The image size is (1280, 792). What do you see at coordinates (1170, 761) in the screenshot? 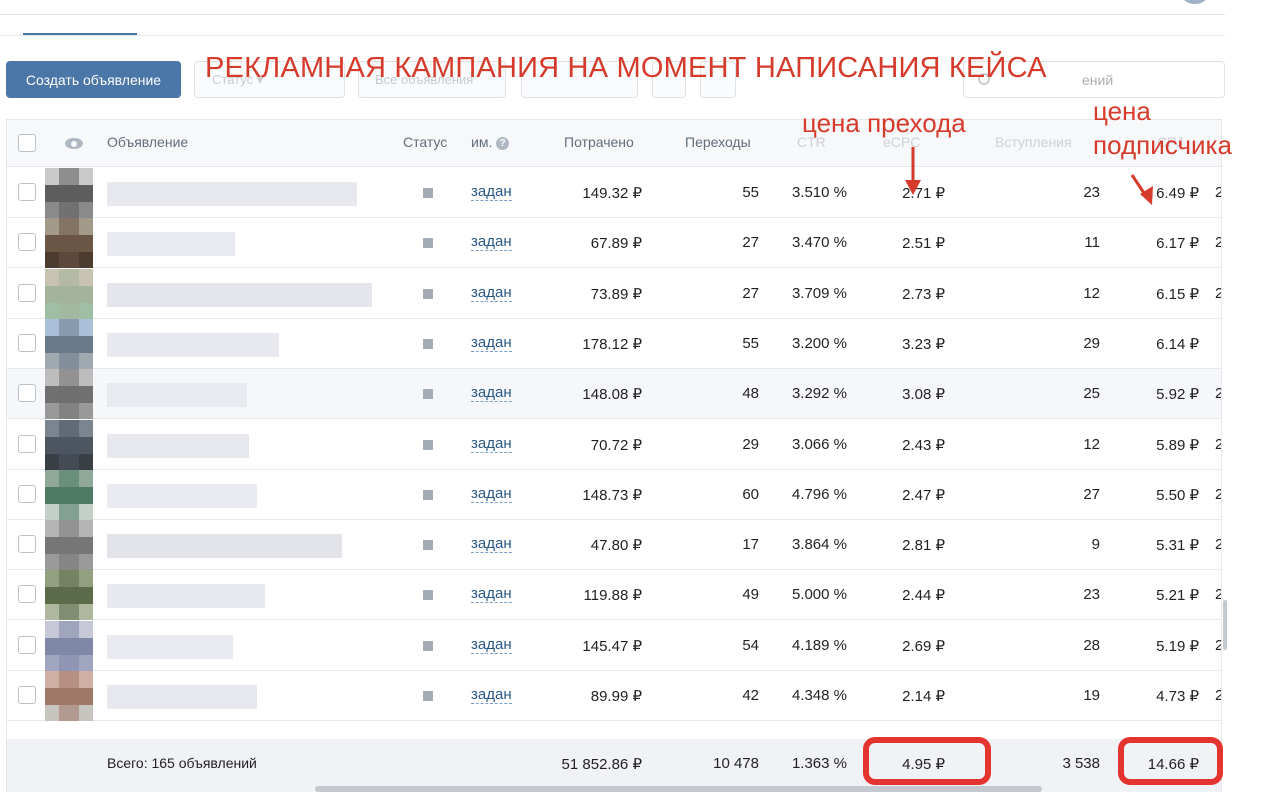
I see `highlight-total-cpj` at bounding box center [1170, 761].